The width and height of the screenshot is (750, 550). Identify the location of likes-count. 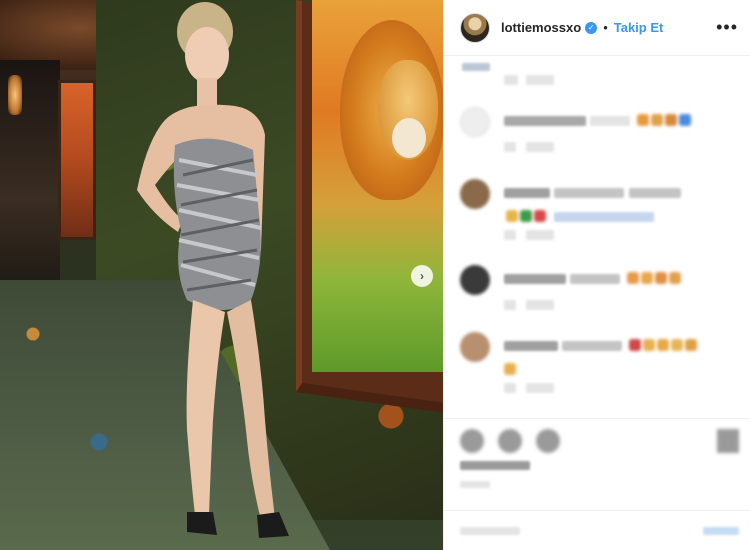
(495, 465).